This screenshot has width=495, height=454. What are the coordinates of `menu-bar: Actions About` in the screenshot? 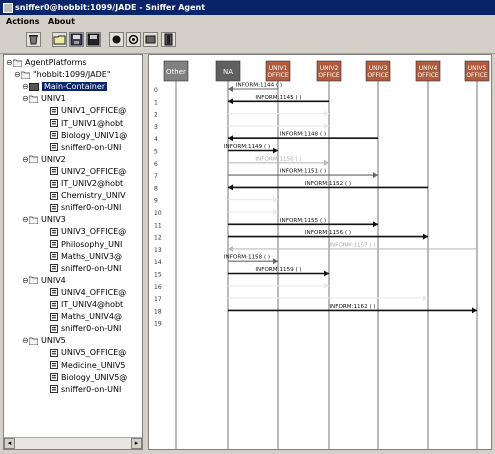 It's located at (247, 22).